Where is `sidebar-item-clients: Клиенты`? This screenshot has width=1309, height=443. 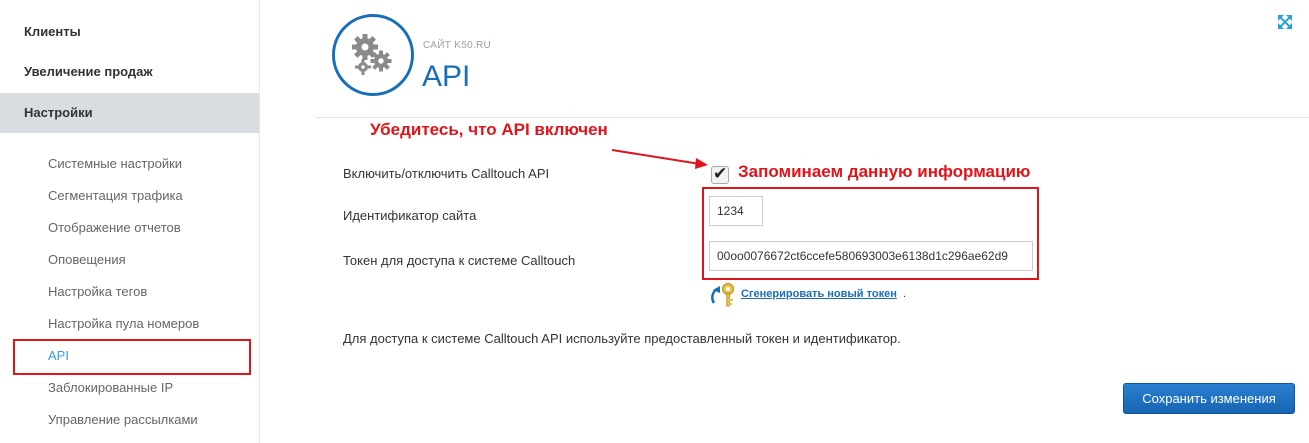 sidebar-item-clients: Клиенты is located at coordinates (129, 32).